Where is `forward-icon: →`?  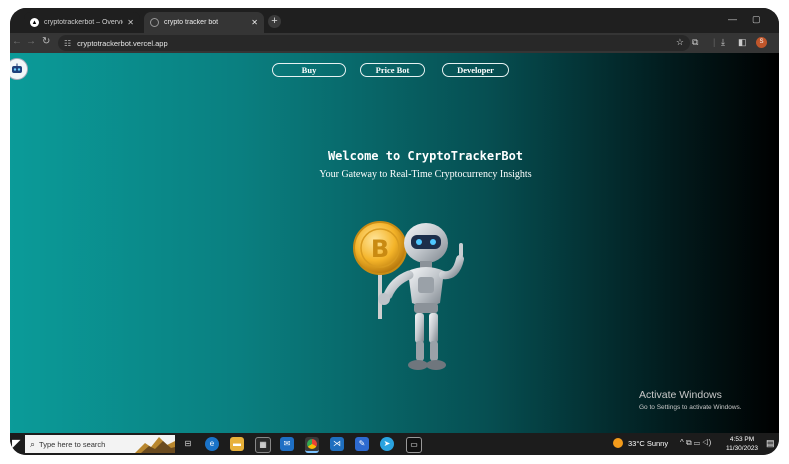
forward-icon: → is located at coordinates (31, 41).